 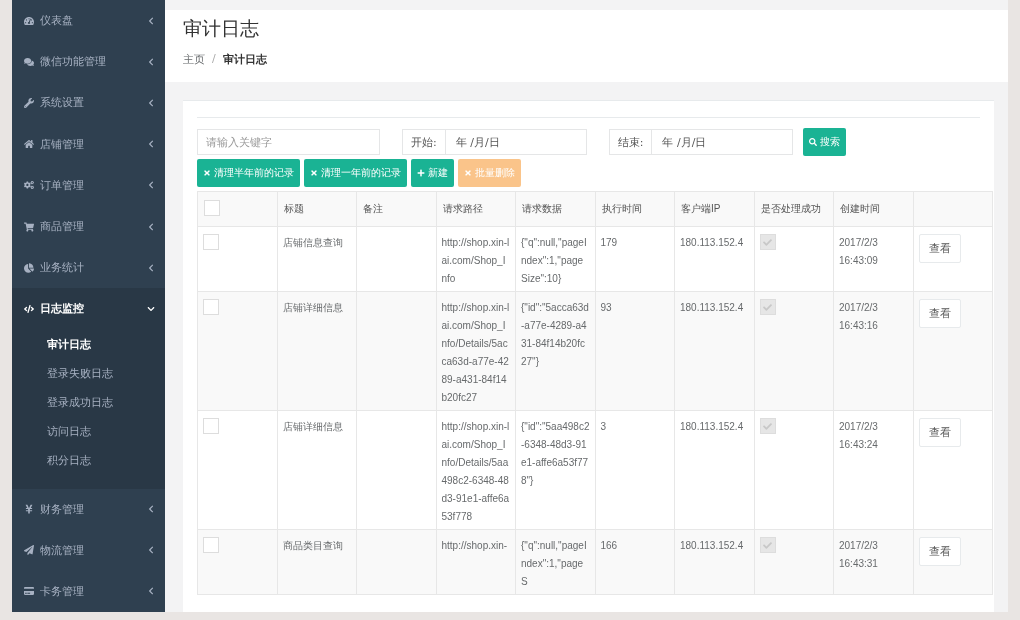 What do you see at coordinates (873, 209) in the screenshot?
I see `column-header: 创建时间` at bounding box center [873, 209].